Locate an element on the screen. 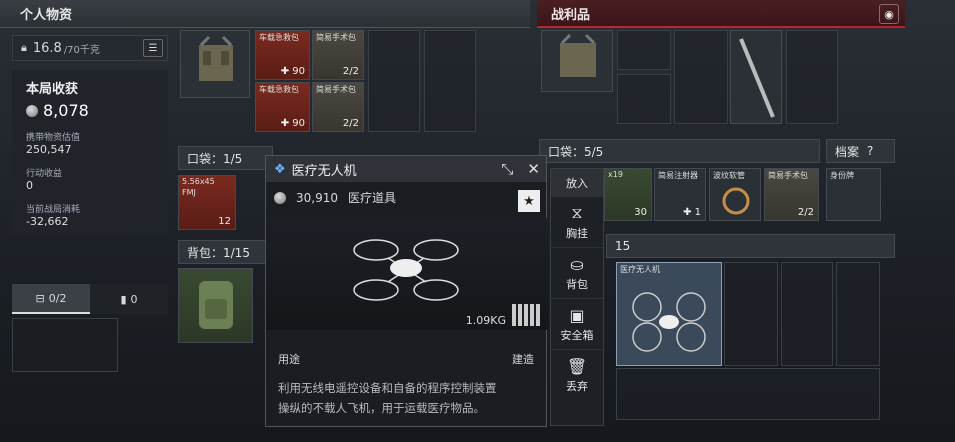 The image size is (955, 442). loot-hose: 波纹软管 is located at coordinates (735, 194).